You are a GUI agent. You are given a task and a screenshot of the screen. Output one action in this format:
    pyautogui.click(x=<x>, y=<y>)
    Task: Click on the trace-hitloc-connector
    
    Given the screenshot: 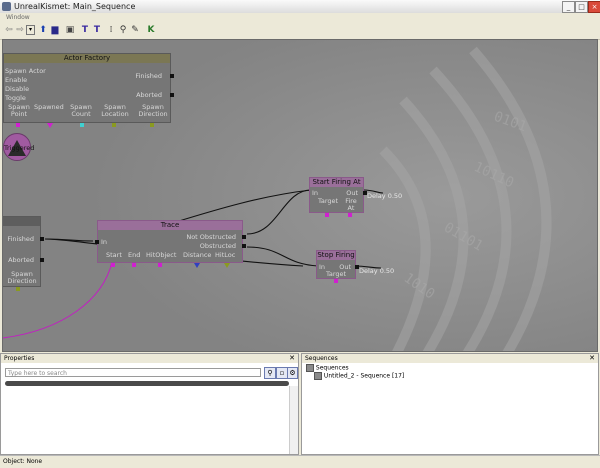 What is the action you would take?
    pyautogui.click(x=227, y=265)
    